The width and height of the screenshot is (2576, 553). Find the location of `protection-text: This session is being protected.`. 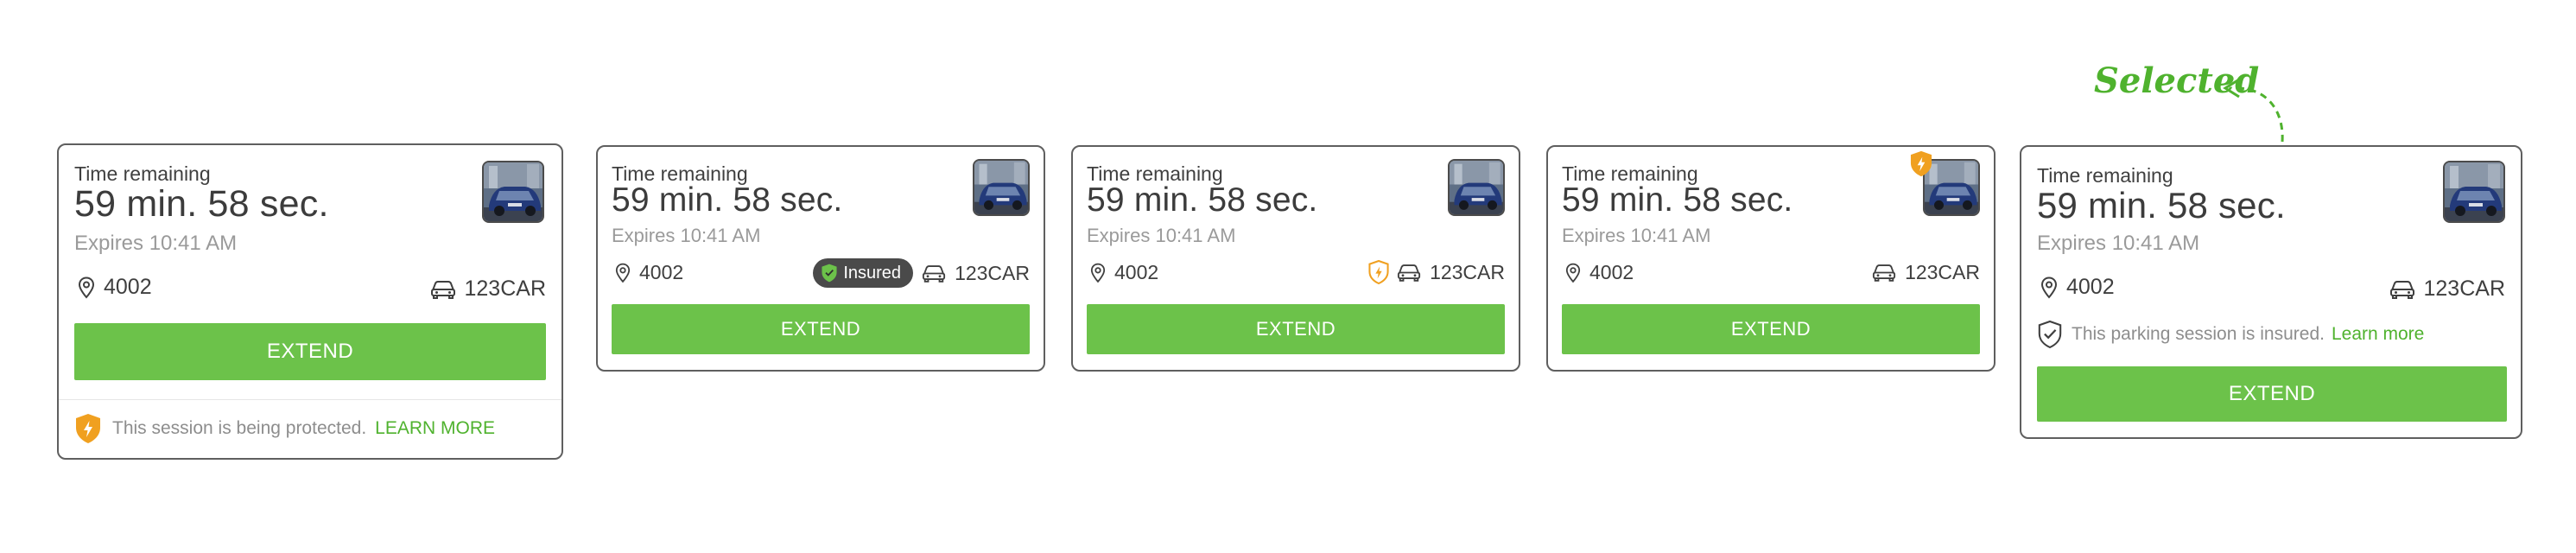

protection-text: This session is being protected. is located at coordinates (239, 428).